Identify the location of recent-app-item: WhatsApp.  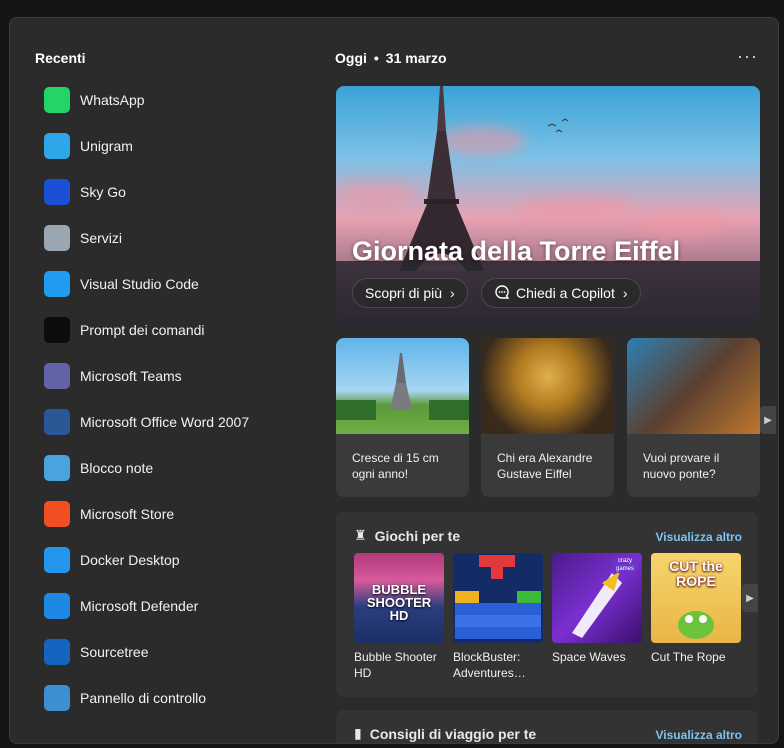
(176, 100).